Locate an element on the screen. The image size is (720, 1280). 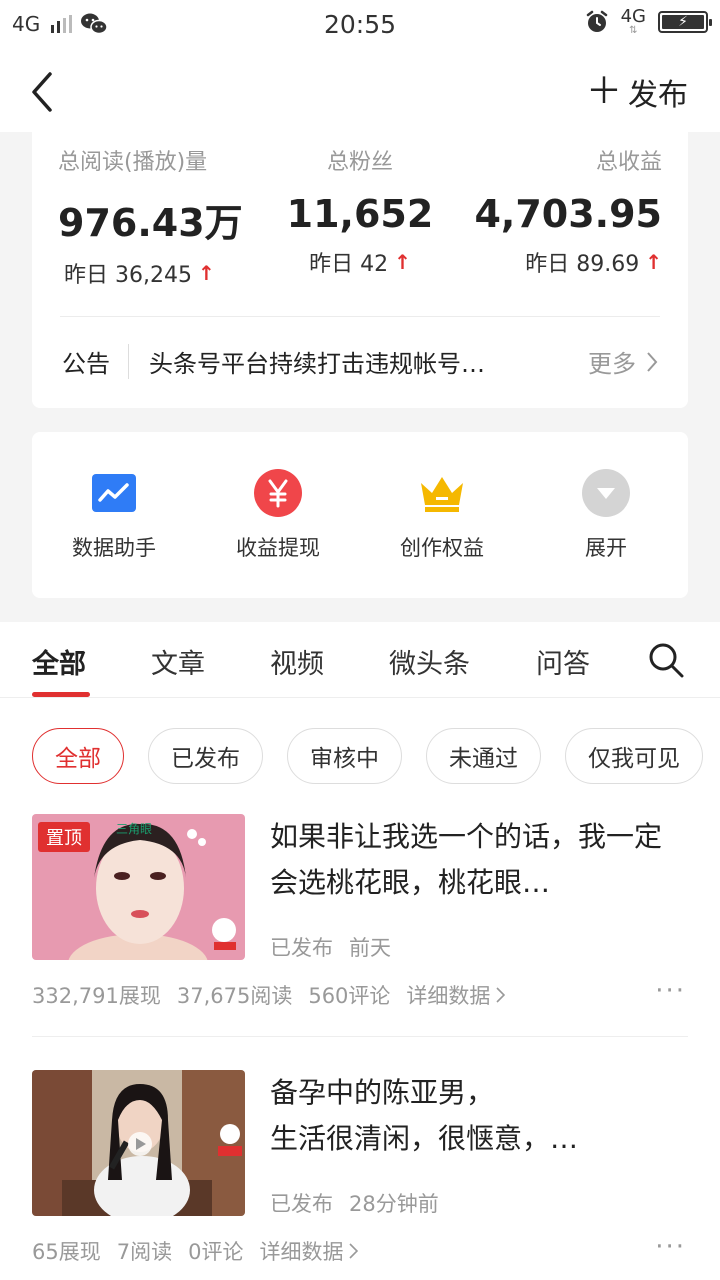
article-time: 28分钟前 is located at coordinates (394, 1204).